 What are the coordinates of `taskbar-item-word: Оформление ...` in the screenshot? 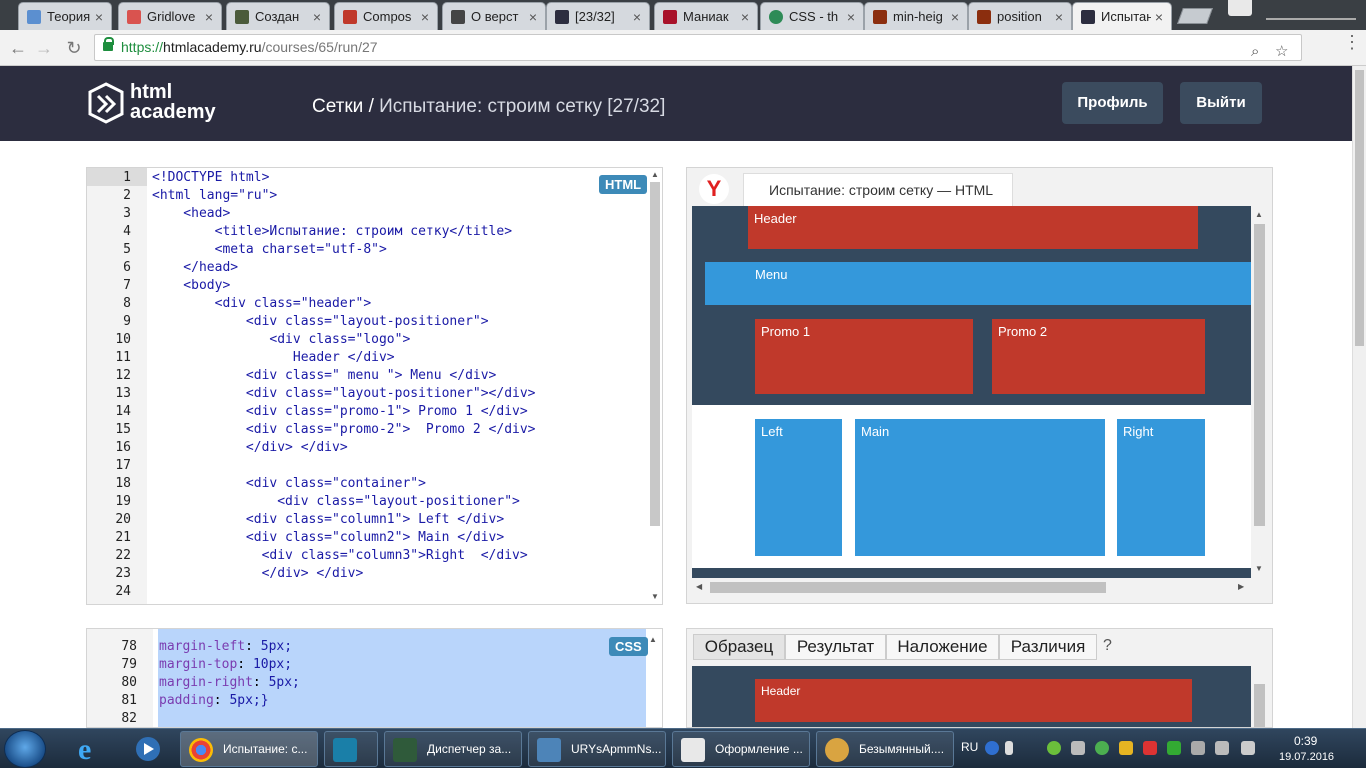 It's located at (741, 749).